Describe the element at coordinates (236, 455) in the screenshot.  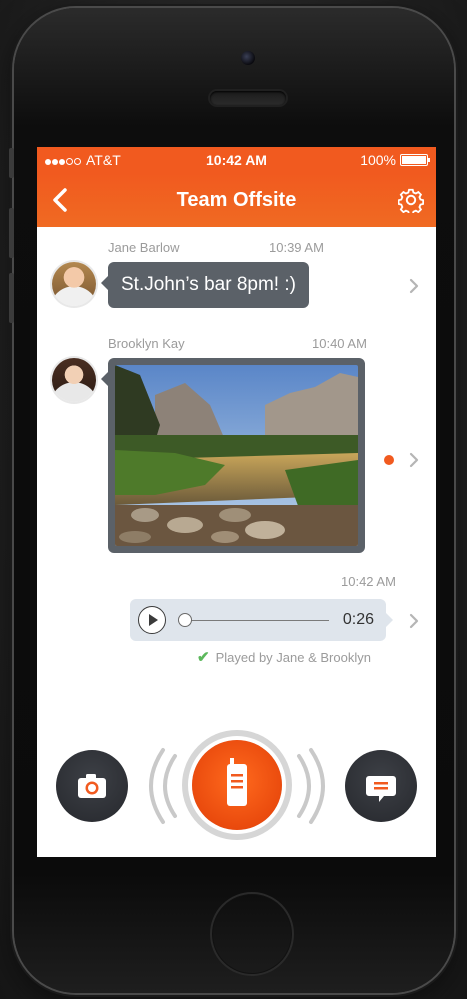
I see `landscape-photo` at that location.